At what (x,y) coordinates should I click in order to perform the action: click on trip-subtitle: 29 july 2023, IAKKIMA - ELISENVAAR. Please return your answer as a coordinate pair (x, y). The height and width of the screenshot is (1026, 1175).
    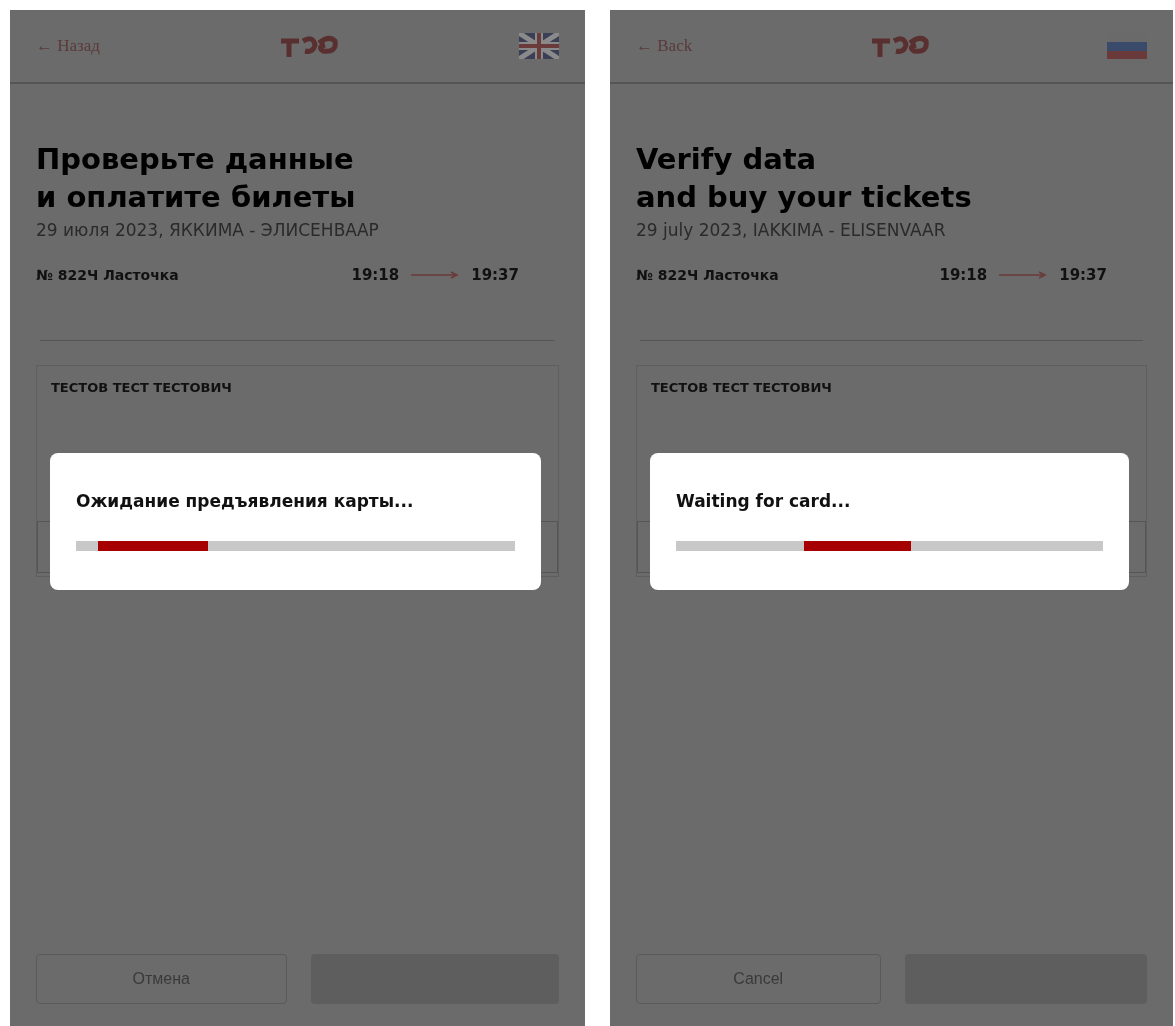
    Looking at the image, I should click on (791, 230).